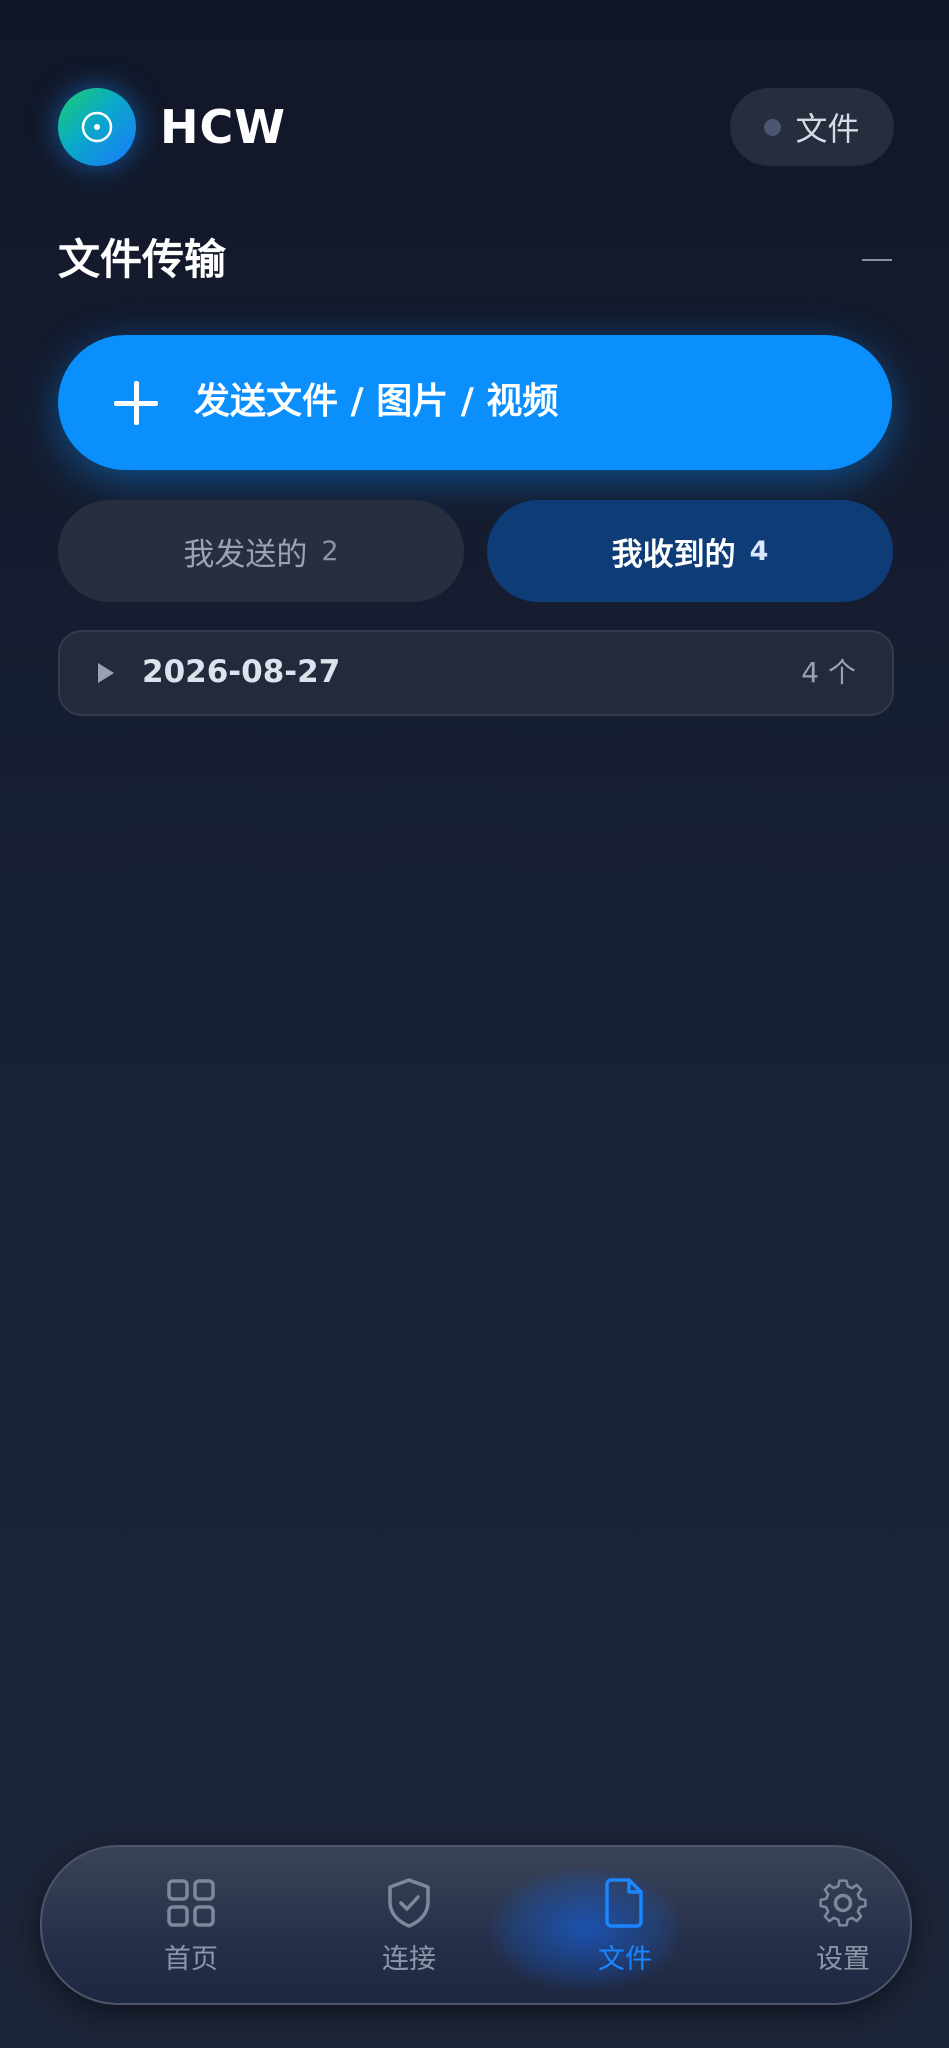 This screenshot has height=2048, width=949. What do you see at coordinates (106, 673) in the screenshot?
I see `expand-triangle-icon` at bounding box center [106, 673].